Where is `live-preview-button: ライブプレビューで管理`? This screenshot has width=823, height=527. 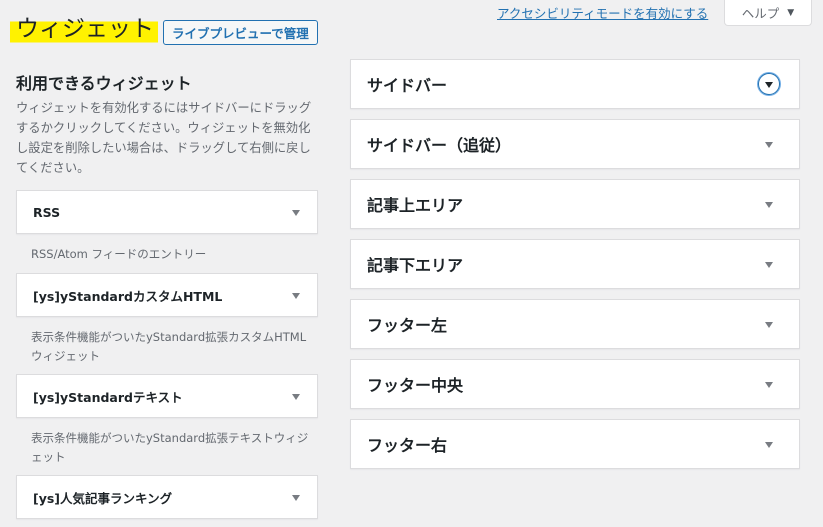 live-preview-button: ライブプレビューで管理 is located at coordinates (240, 32).